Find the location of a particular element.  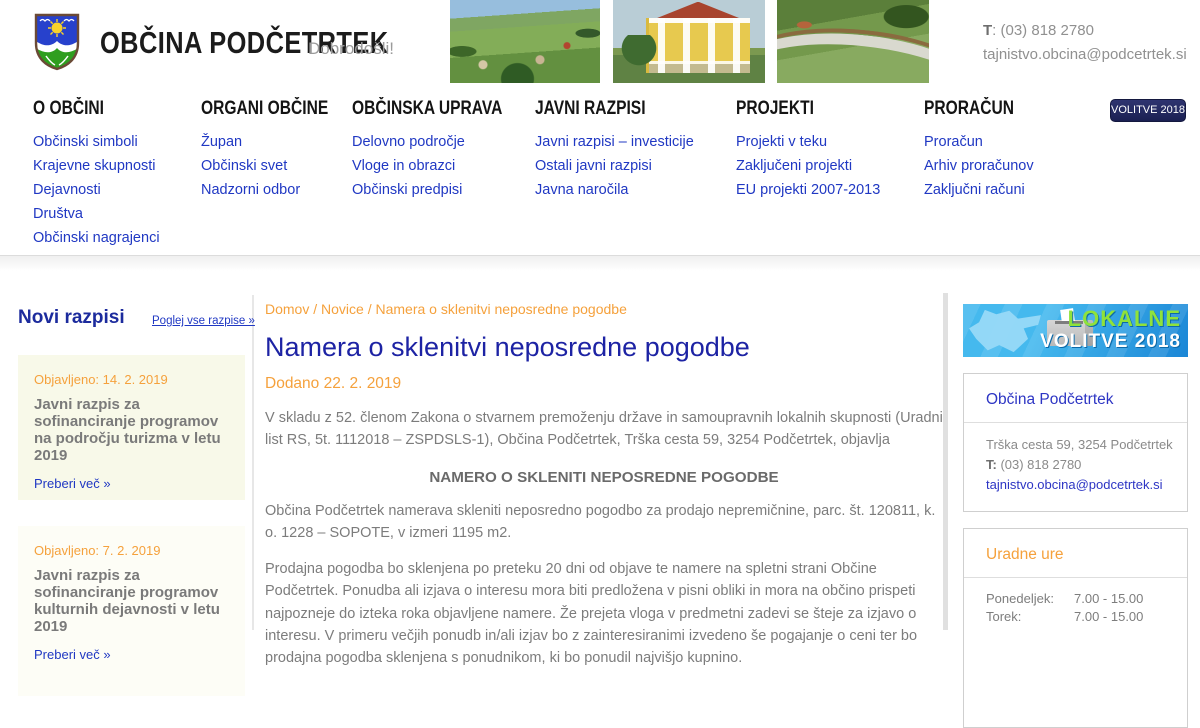

left-column-divider is located at coordinates (253, 462).